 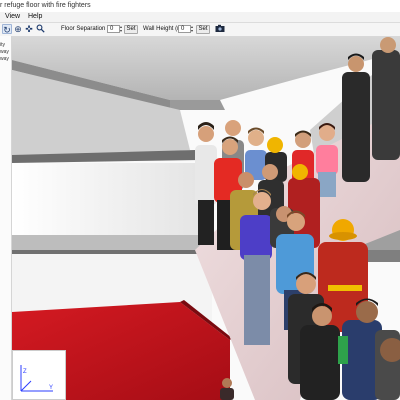 What do you see at coordinates (121, 29) in the screenshot?
I see `floor-separation-spinner: ▴ ▾` at bounding box center [121, 29].